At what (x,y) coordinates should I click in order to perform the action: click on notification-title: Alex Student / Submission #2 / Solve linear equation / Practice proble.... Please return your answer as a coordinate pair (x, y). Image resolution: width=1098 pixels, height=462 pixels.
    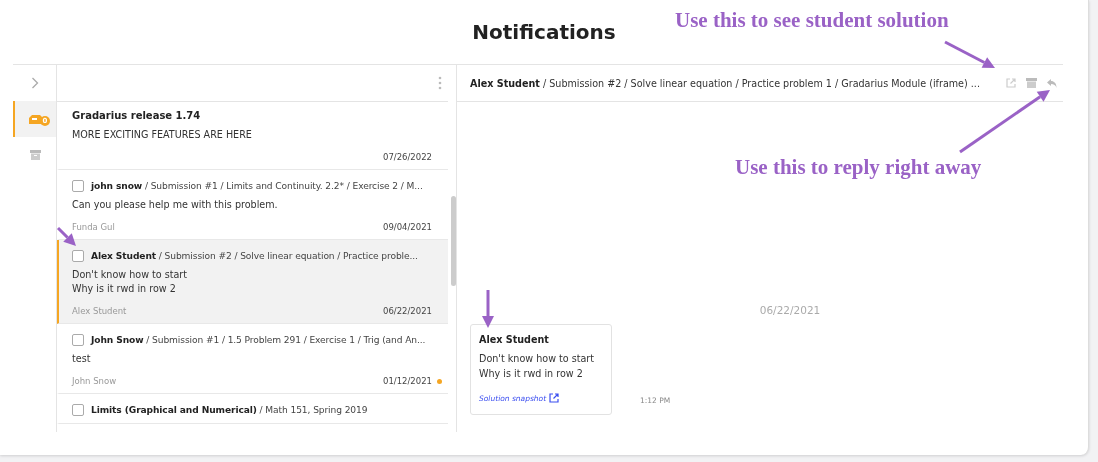
    Looking at the image, I should click on (254, 256).